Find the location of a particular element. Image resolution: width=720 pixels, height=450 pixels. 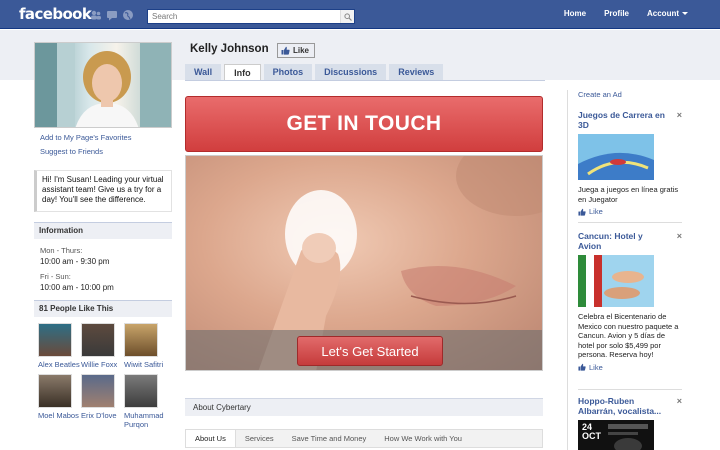

top-bar: facebook Search Home Profile Account is located at coordinates (360, 14).